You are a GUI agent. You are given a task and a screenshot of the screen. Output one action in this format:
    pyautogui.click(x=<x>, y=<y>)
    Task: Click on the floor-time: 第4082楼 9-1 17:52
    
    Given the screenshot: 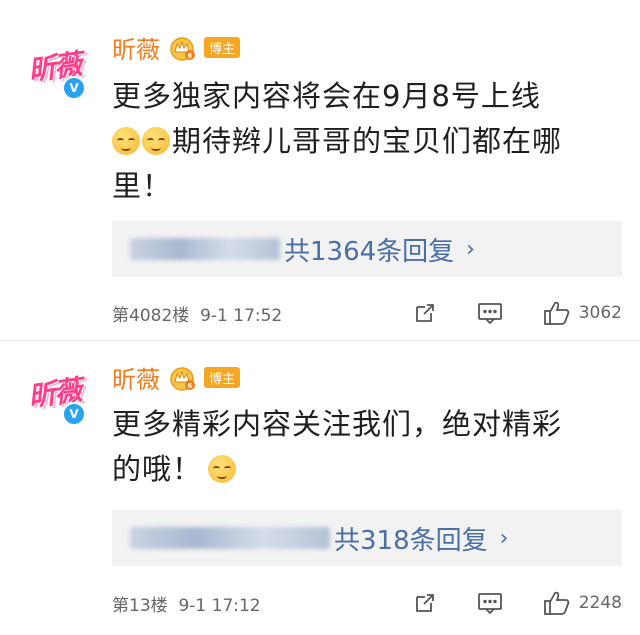 What is the action you would take?
    pyautogui.click(x=262, y=313)
    